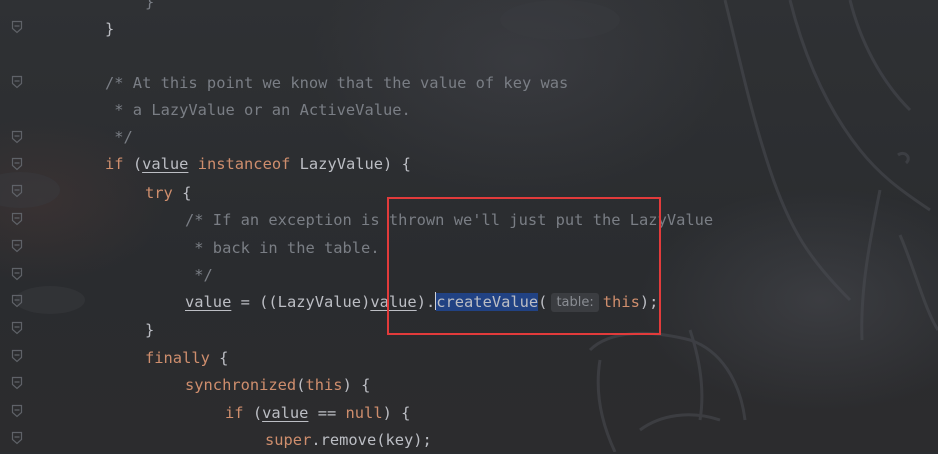 The height and width of the screenshot is (454, 938). I want to click on code-line: if (value == null) {, so click(317, 413).